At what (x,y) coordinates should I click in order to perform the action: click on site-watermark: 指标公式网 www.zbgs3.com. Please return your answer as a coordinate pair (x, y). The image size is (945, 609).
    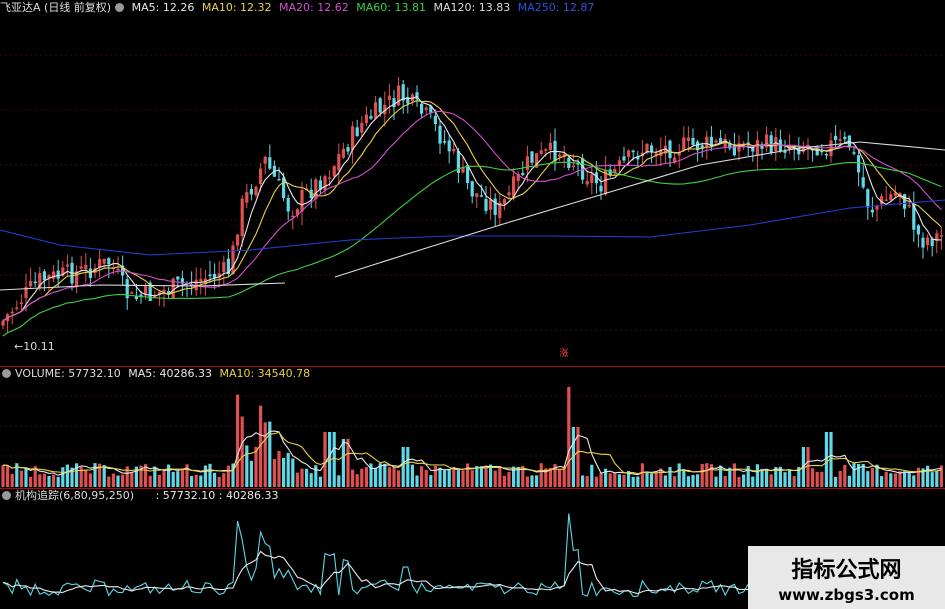
    Looking at the image, I should click on (846, 577).